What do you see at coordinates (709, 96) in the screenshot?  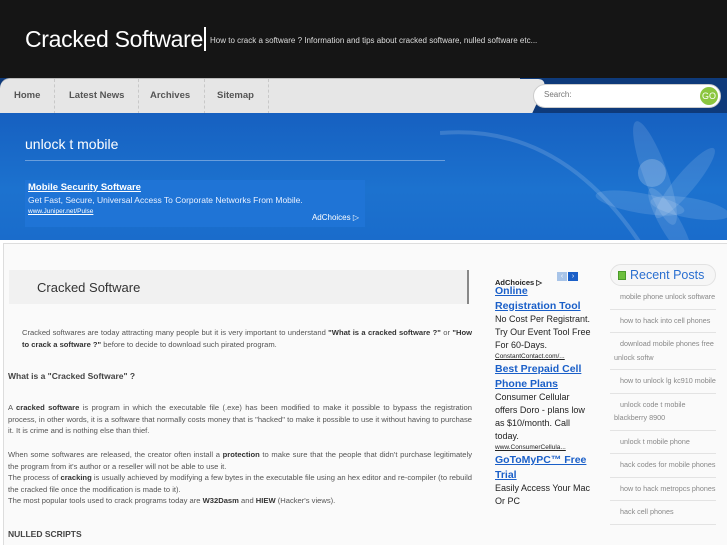 I see `search-go-button: GO` at bounding box center [709, 96].